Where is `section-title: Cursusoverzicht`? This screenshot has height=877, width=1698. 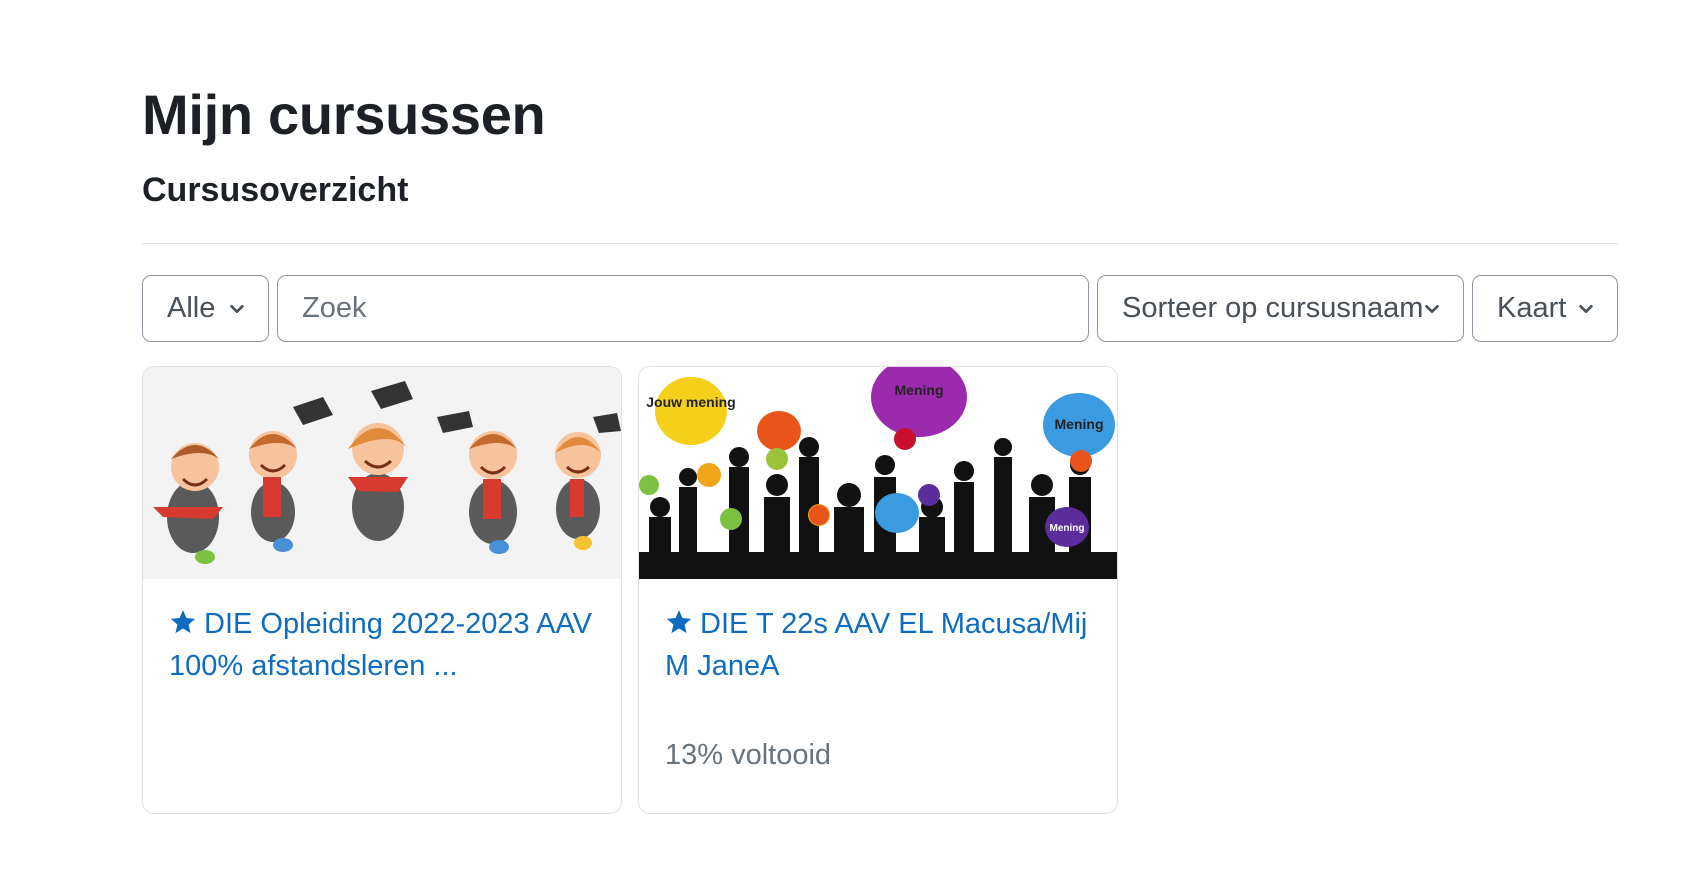 section-title: Cursusoverzicht is located at coordinates (275, 190).